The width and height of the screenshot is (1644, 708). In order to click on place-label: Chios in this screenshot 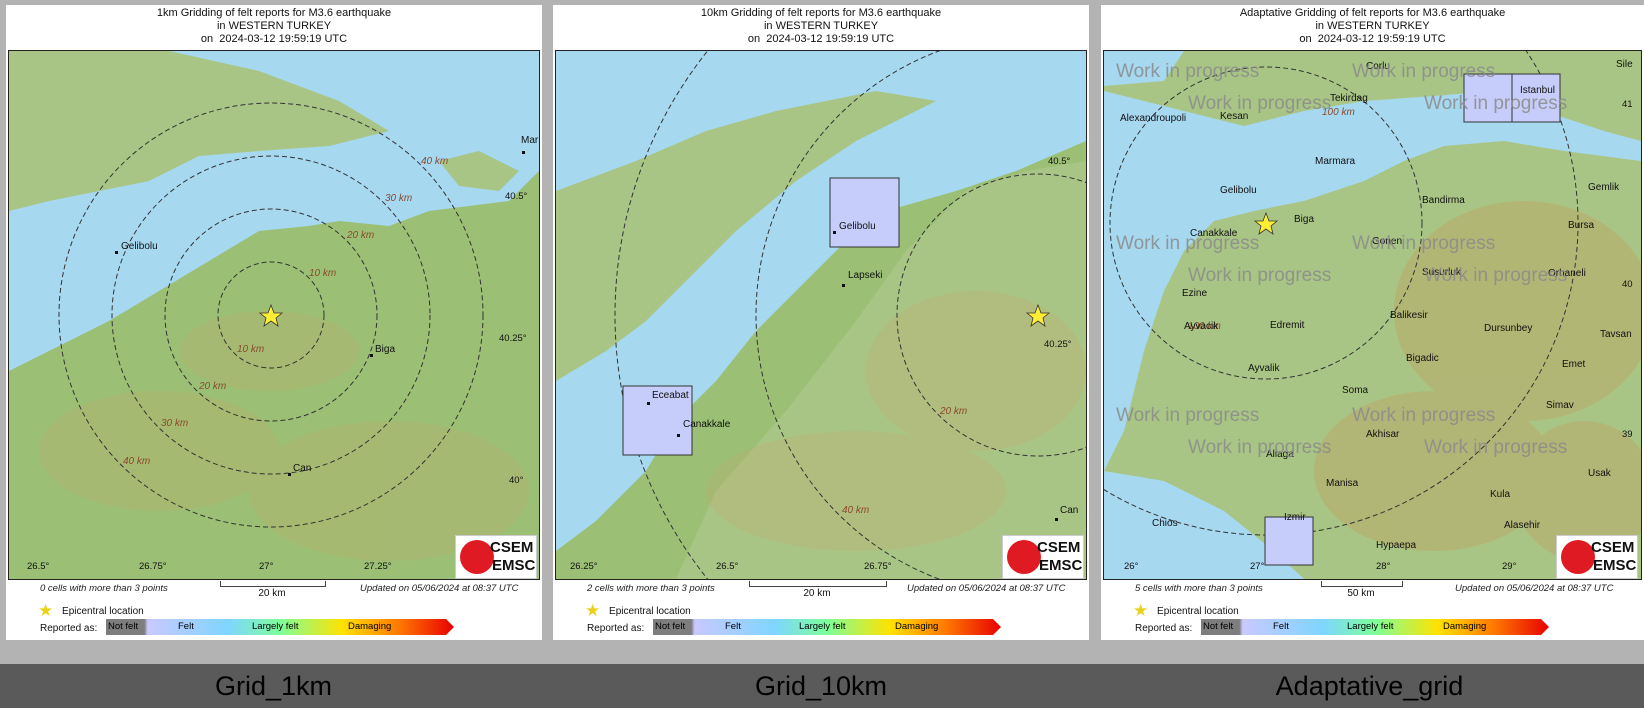, I will do `click(1165, 523)`.